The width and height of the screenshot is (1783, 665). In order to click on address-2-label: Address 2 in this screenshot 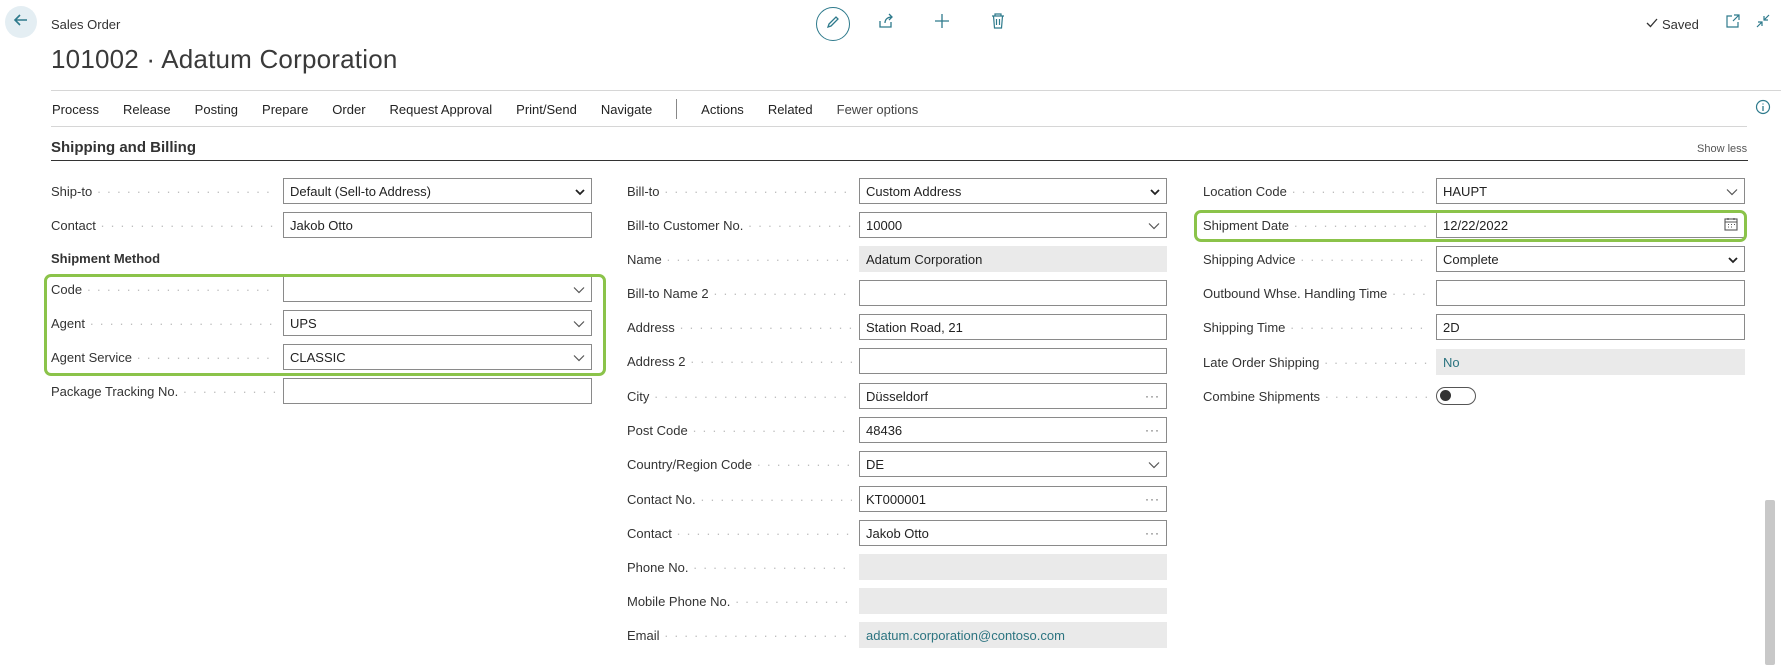, I will do `click(739, 362)`.